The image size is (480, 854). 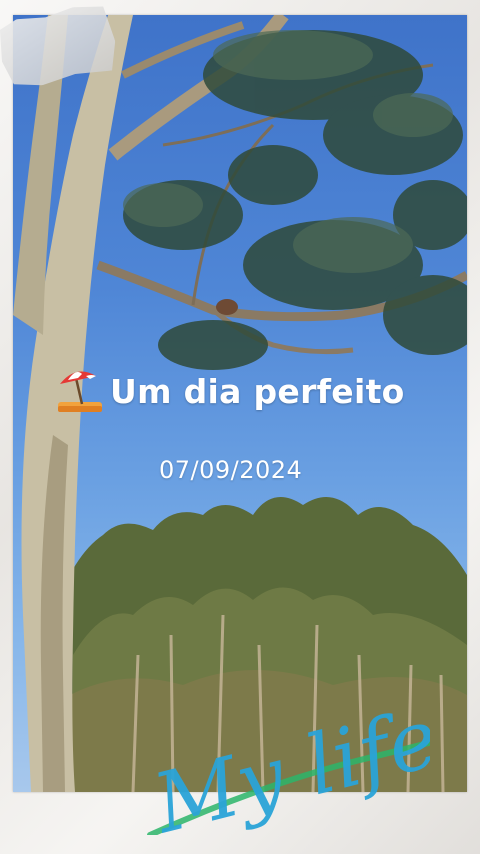 I want to click on frame-bottom-margin, so click(x=240, y=823).